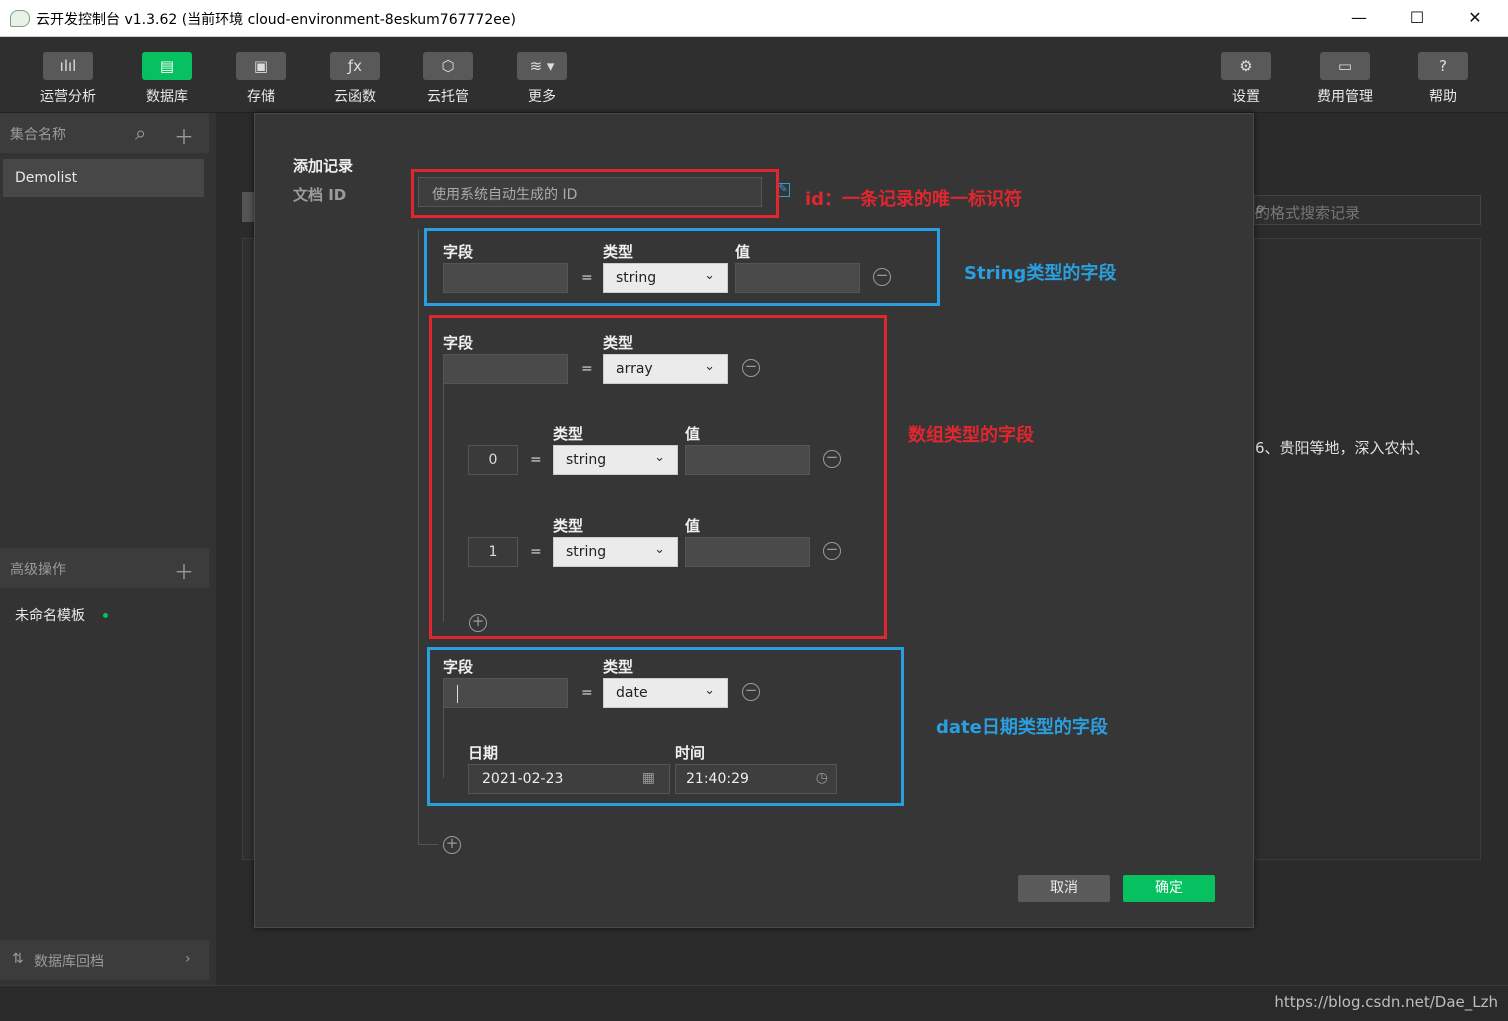 This screenshot has width=1508, height=1021. What do you see at coordinates (595, 193) in the screenshot?
I see `annotation-box-id` at bounding box center [595, 193].